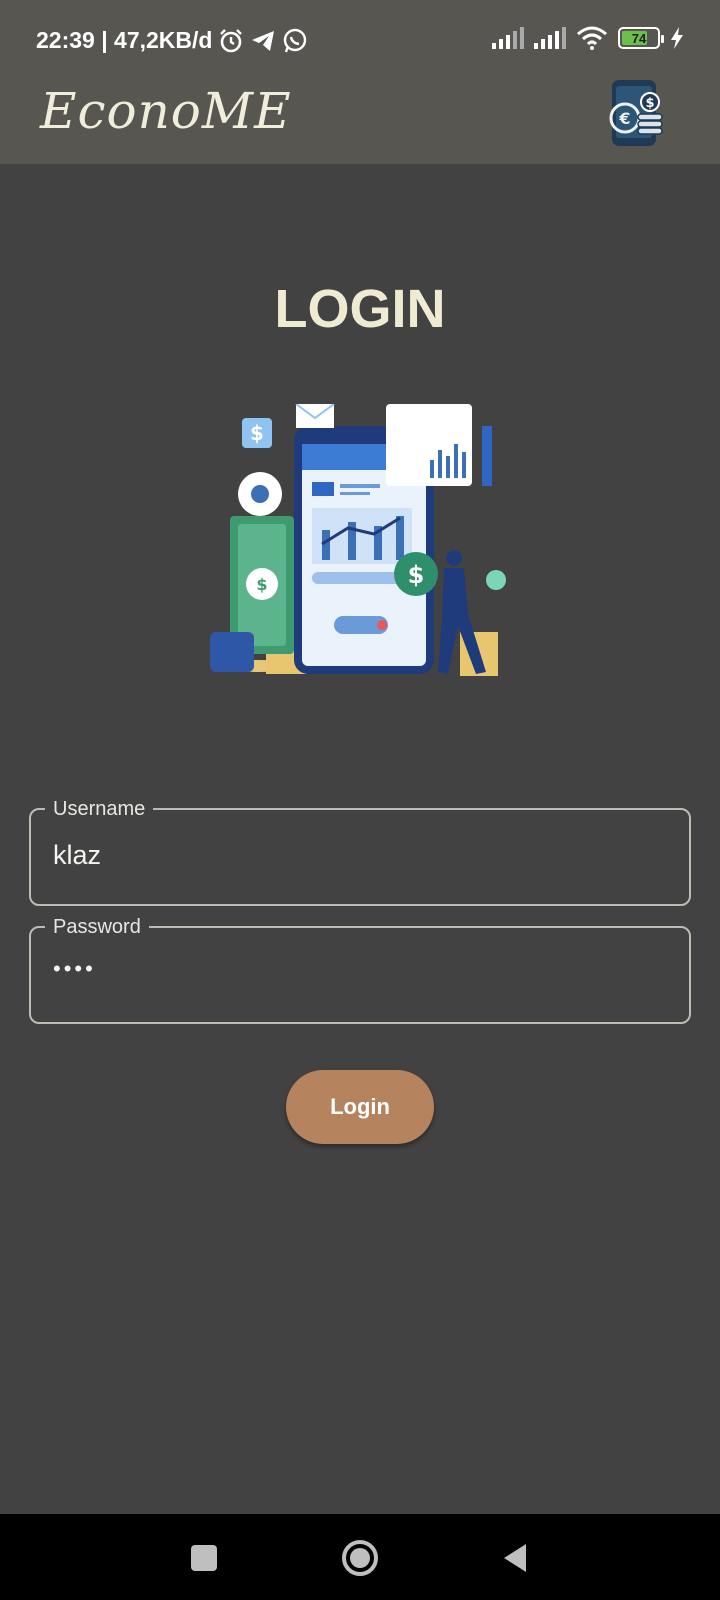 The height and width of the screenshot is (1600, 720). I want to click on username-field: Username klaz, so click(360, 851).